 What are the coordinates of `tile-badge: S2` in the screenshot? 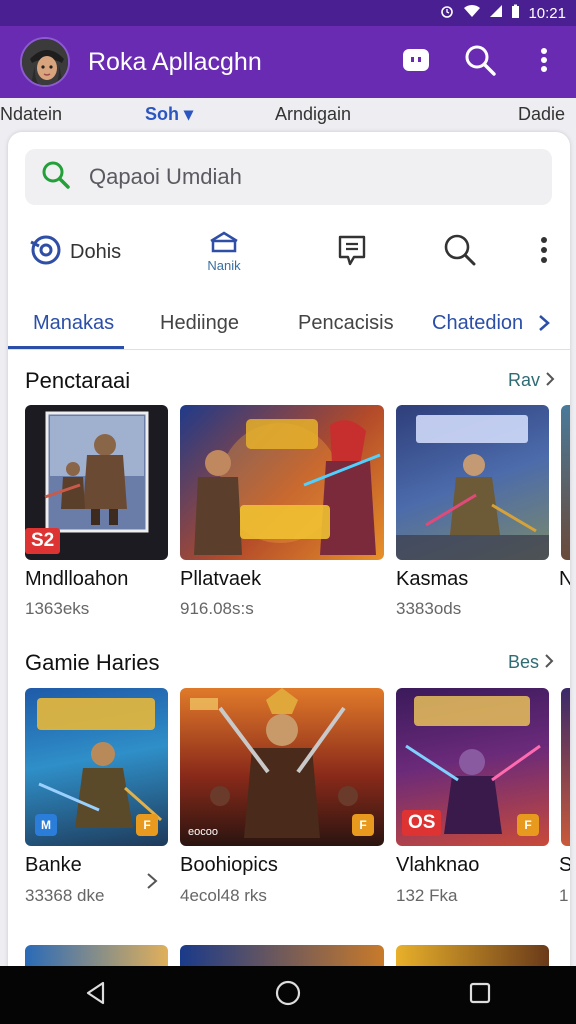 It's located at (43, 541).